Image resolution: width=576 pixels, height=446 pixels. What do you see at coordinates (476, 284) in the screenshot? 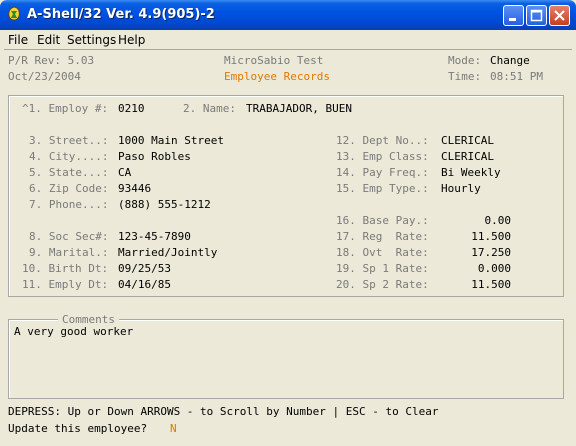
I see `field-sp2-rate: 11.500` at bounding box center [476, 284].